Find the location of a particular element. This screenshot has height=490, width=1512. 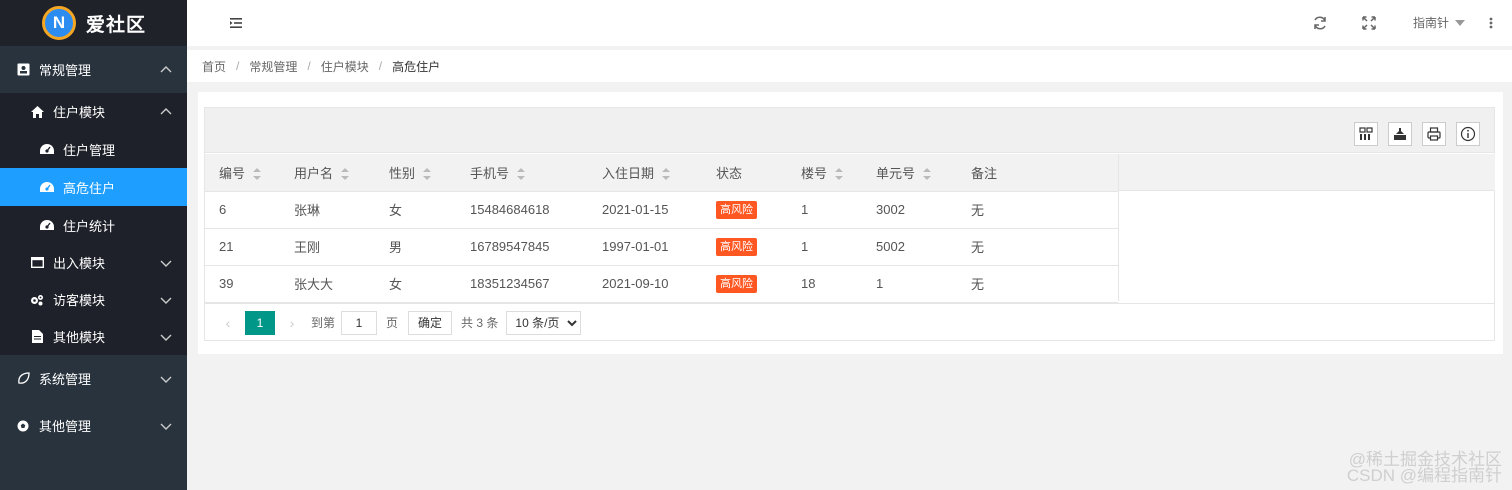

watermark: @稀土掘金技术社区 CSDN @编程指南针 is located at coordinates (1424, 468).